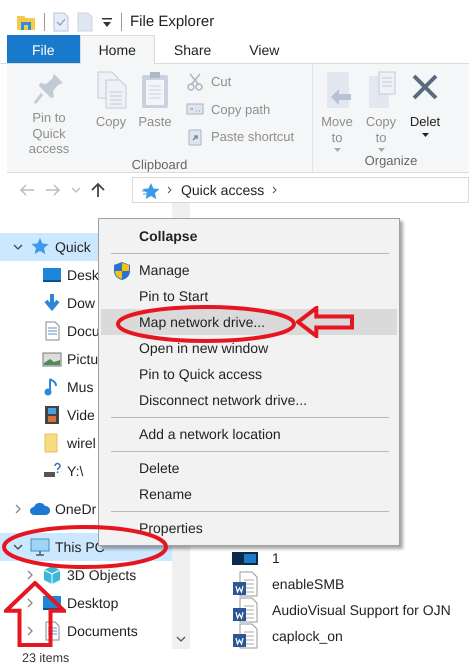 Image resolution: width=469 pixels, height=669 pixels. What do you see at coordinates (49, 113) in the screenshot?
I see `ribbon-button: Pin to Quick access` at bounding box center [49, 113].